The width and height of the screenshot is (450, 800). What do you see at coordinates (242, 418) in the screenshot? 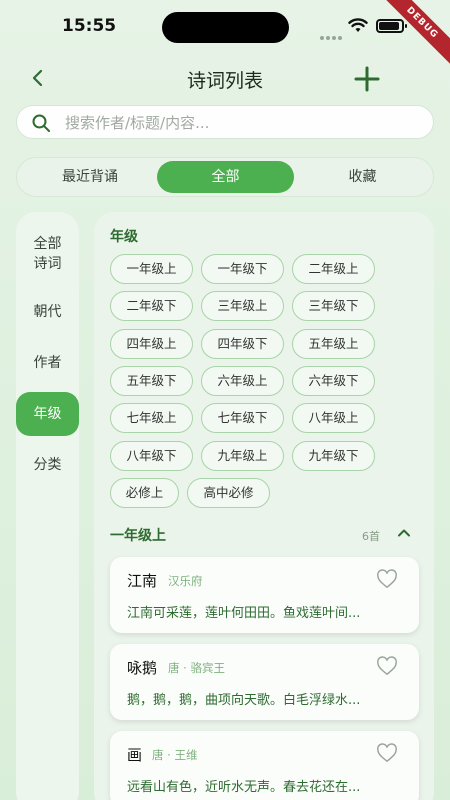
I see `grade-chip: 七年级下` at bounding box center [242, 418].